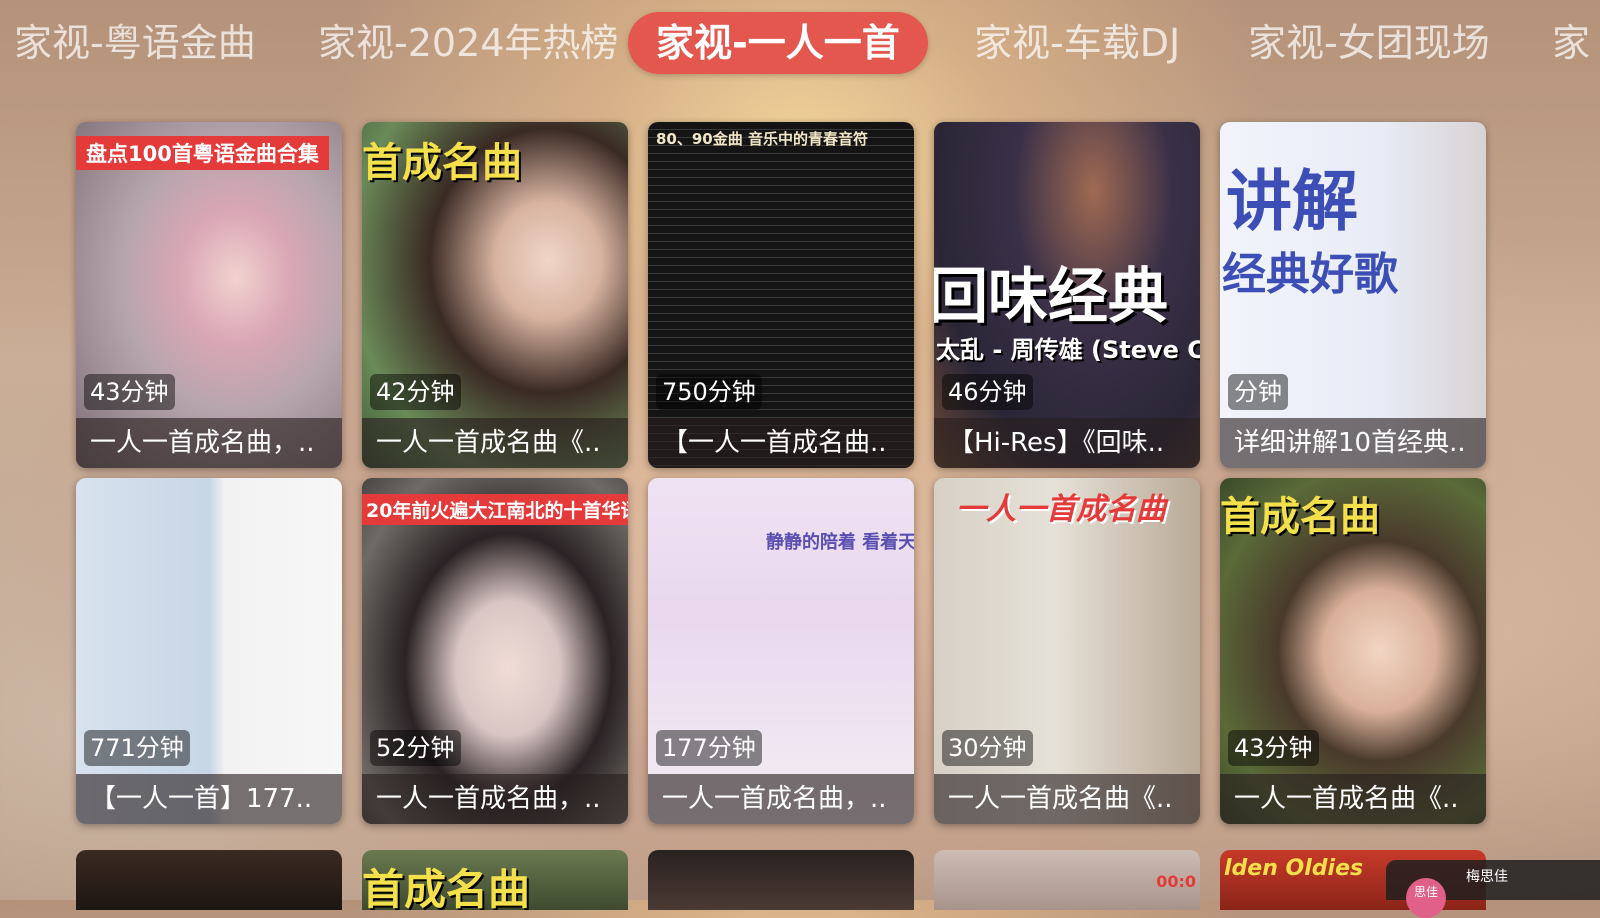  Describe the element at coordinates (987, 748) in the screenshot. I see `duration-badge: 30分钟` at that location.